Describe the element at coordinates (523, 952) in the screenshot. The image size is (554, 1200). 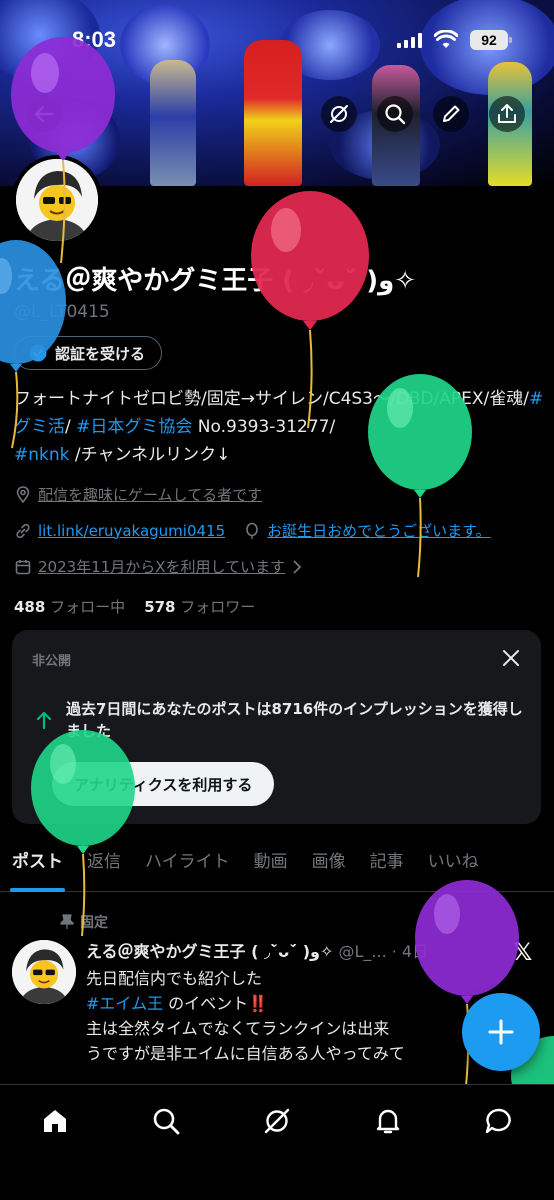
I see `x-logo-icon: 𝕏` at that location.